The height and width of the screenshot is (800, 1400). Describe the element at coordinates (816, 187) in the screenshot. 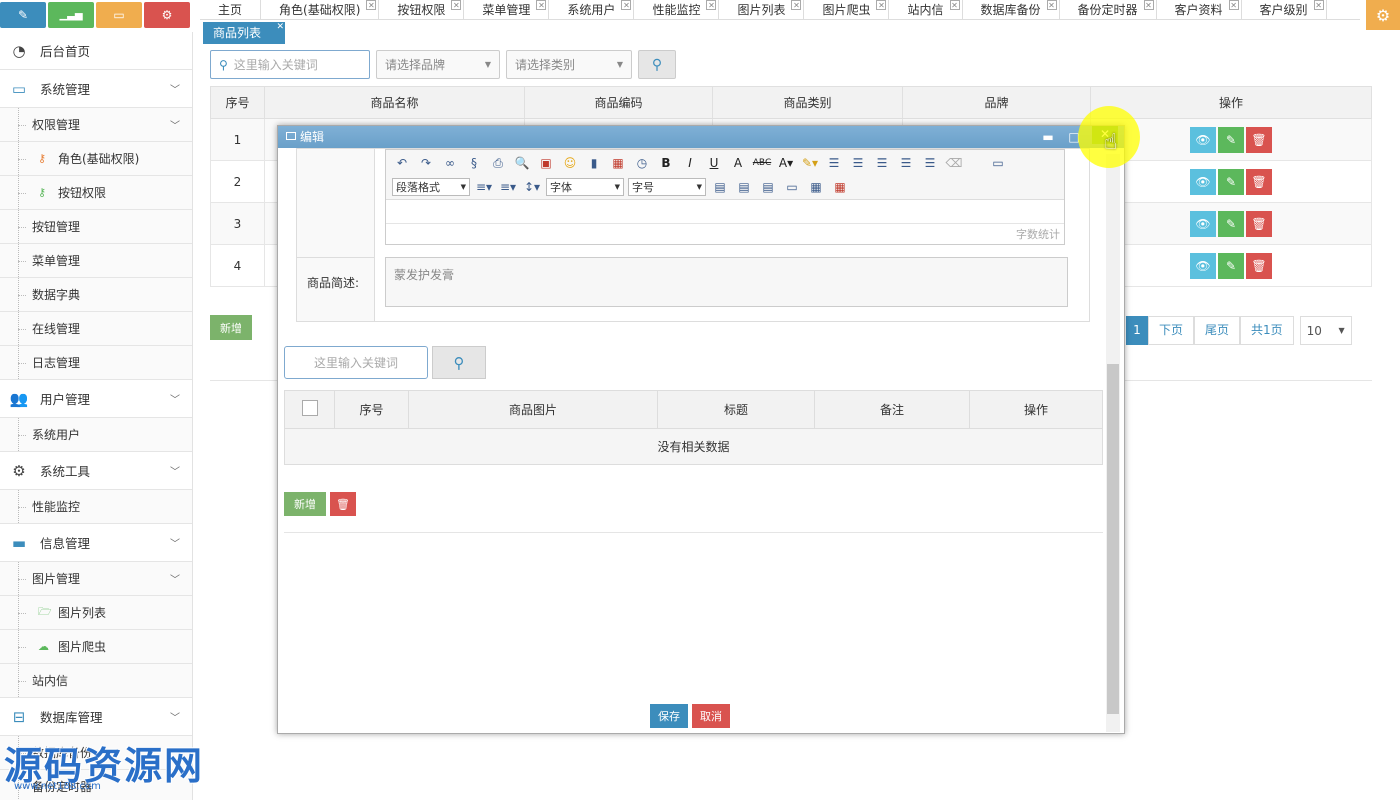

I see `table-icon: ▦` at that location.